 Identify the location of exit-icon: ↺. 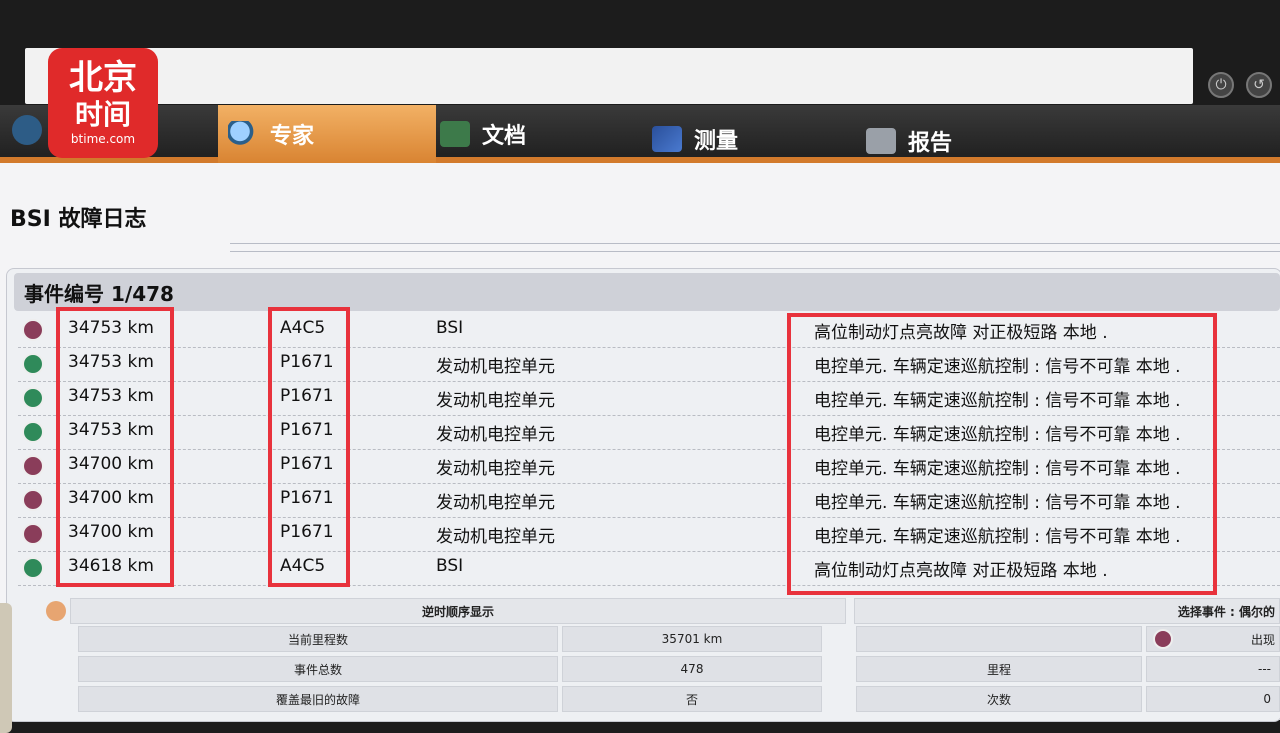
(1259, 85).